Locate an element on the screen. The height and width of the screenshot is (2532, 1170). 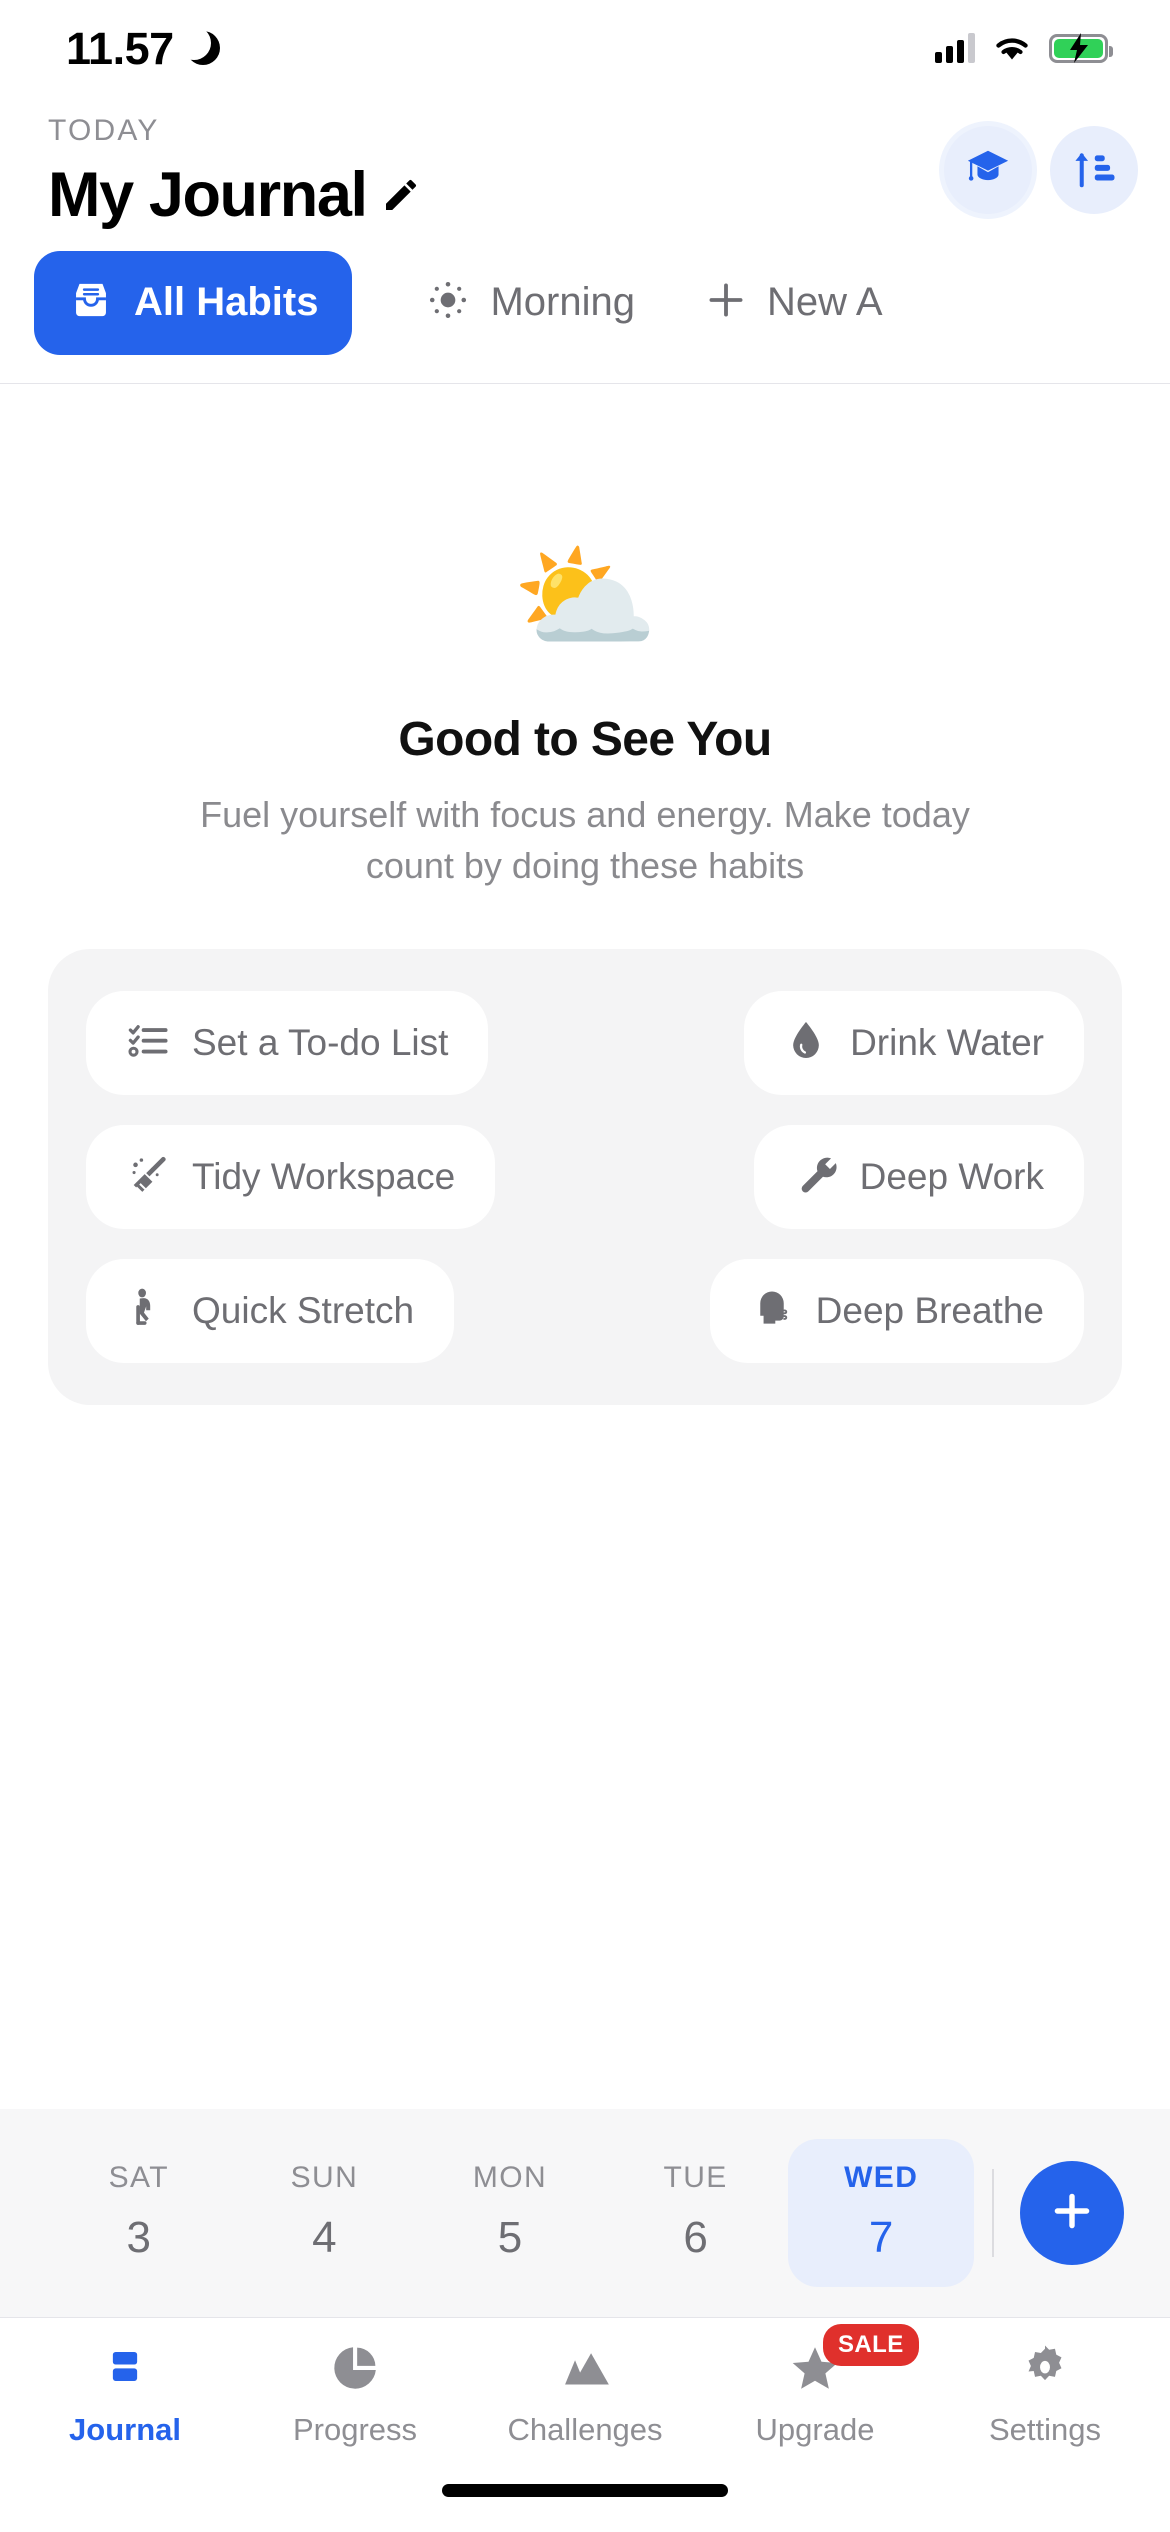
nav-item-journal: Journal is located at coordinates (125, 2394).